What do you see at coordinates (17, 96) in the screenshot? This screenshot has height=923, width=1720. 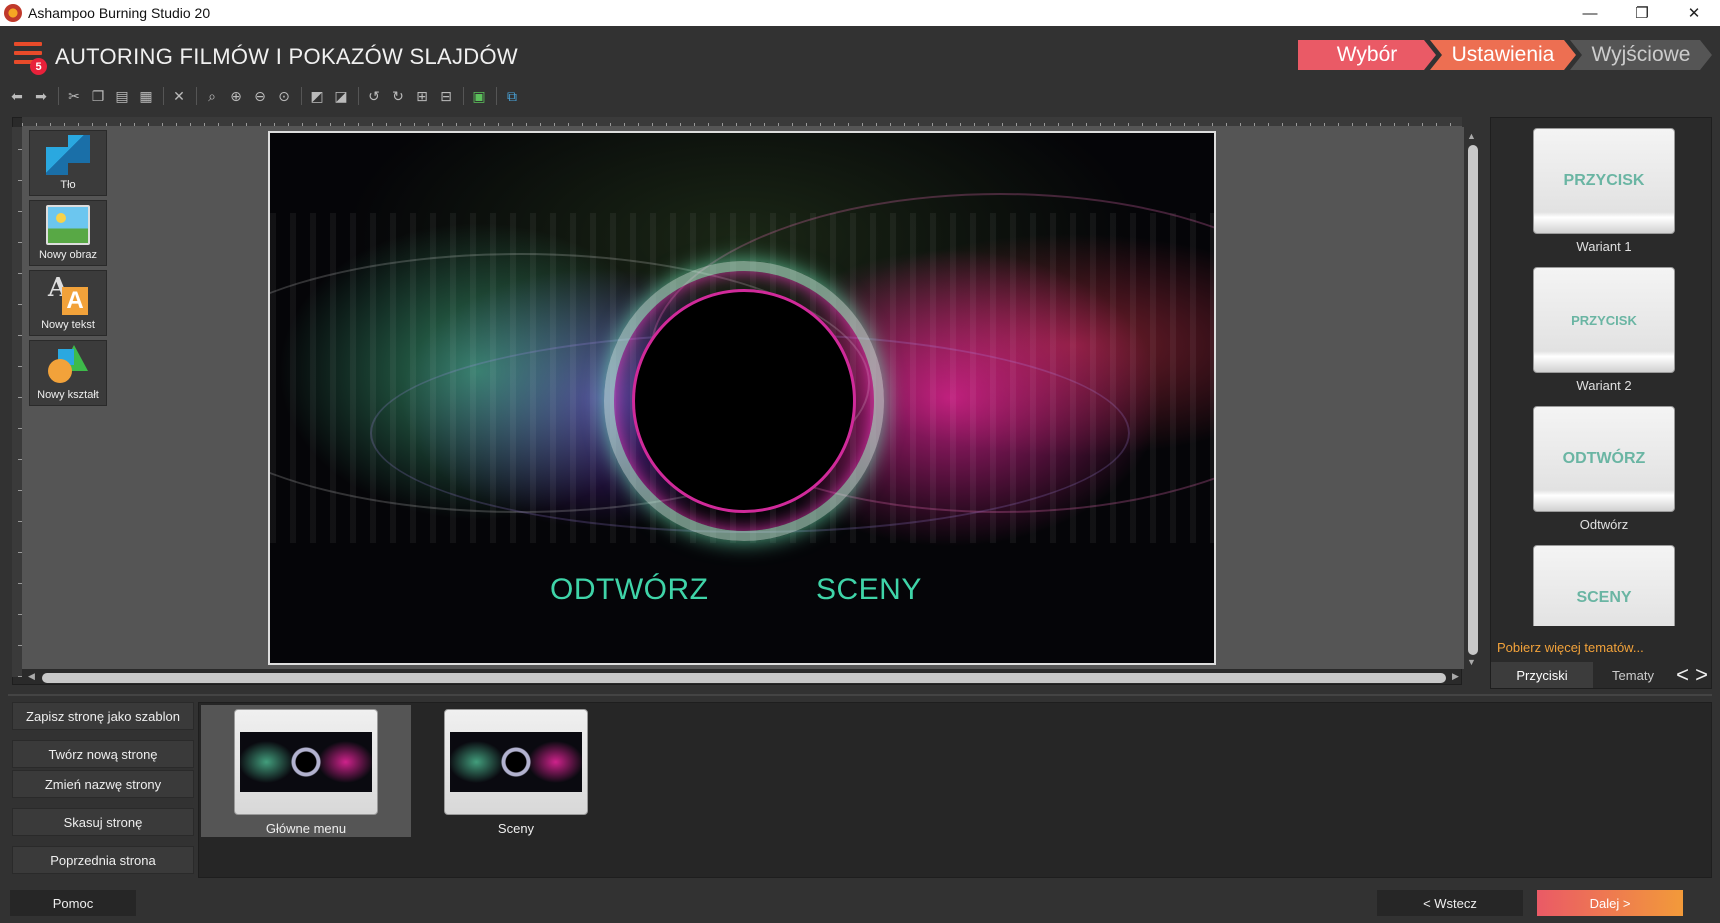 I see `back-arrow-icon: ⬅` at bounding box center [17, 96].